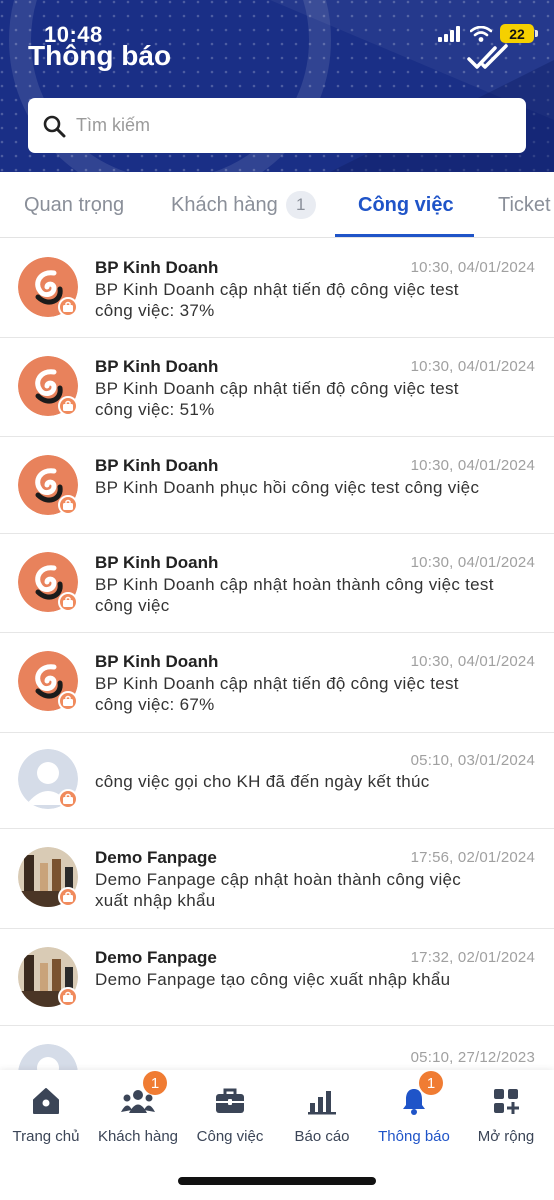  I want to click on nav-item-reports: Báo cáo, so click(322, 1114).